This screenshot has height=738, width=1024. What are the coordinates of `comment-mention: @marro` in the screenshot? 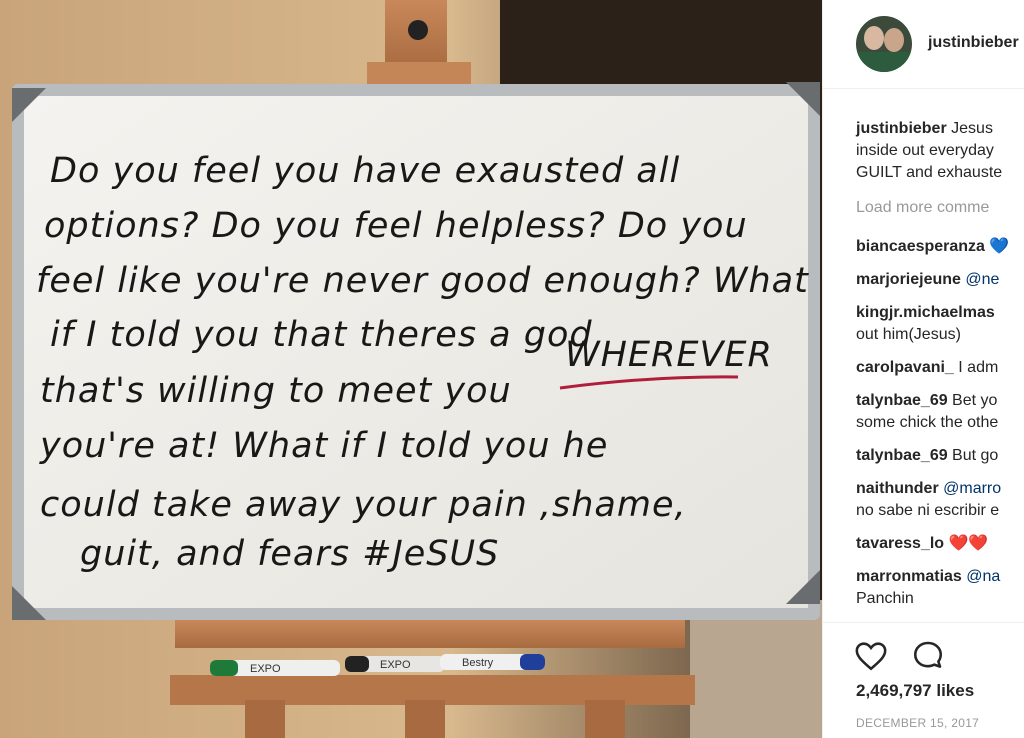 It's located at (970, 488).